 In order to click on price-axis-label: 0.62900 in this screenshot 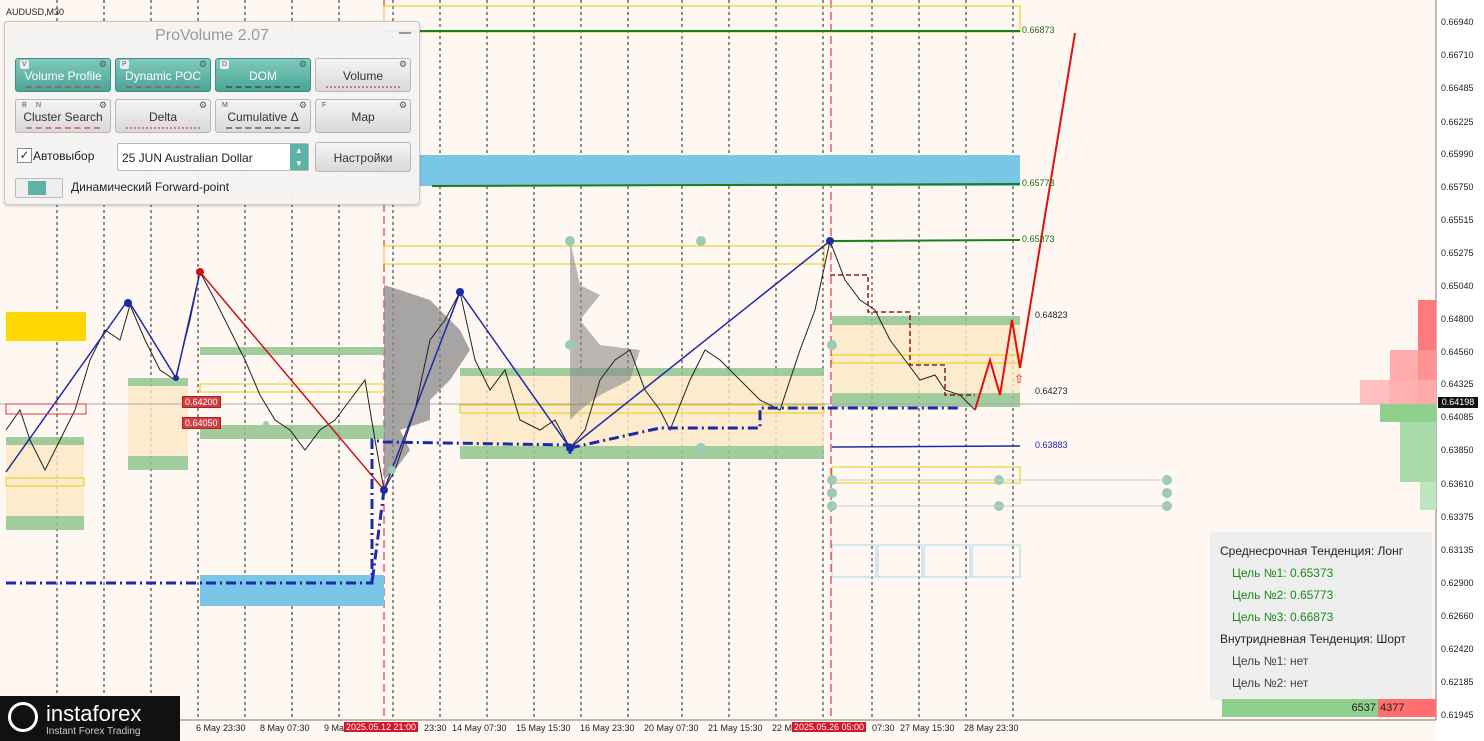, I will do `click(1457, 583)`.